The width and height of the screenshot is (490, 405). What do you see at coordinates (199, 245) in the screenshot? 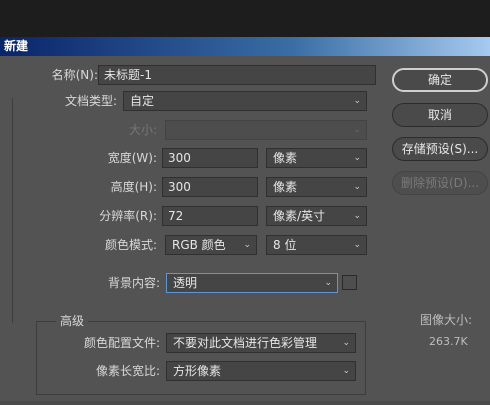
I see `color-mode-value: RGB 颜色` at bounding box center [199, 245].